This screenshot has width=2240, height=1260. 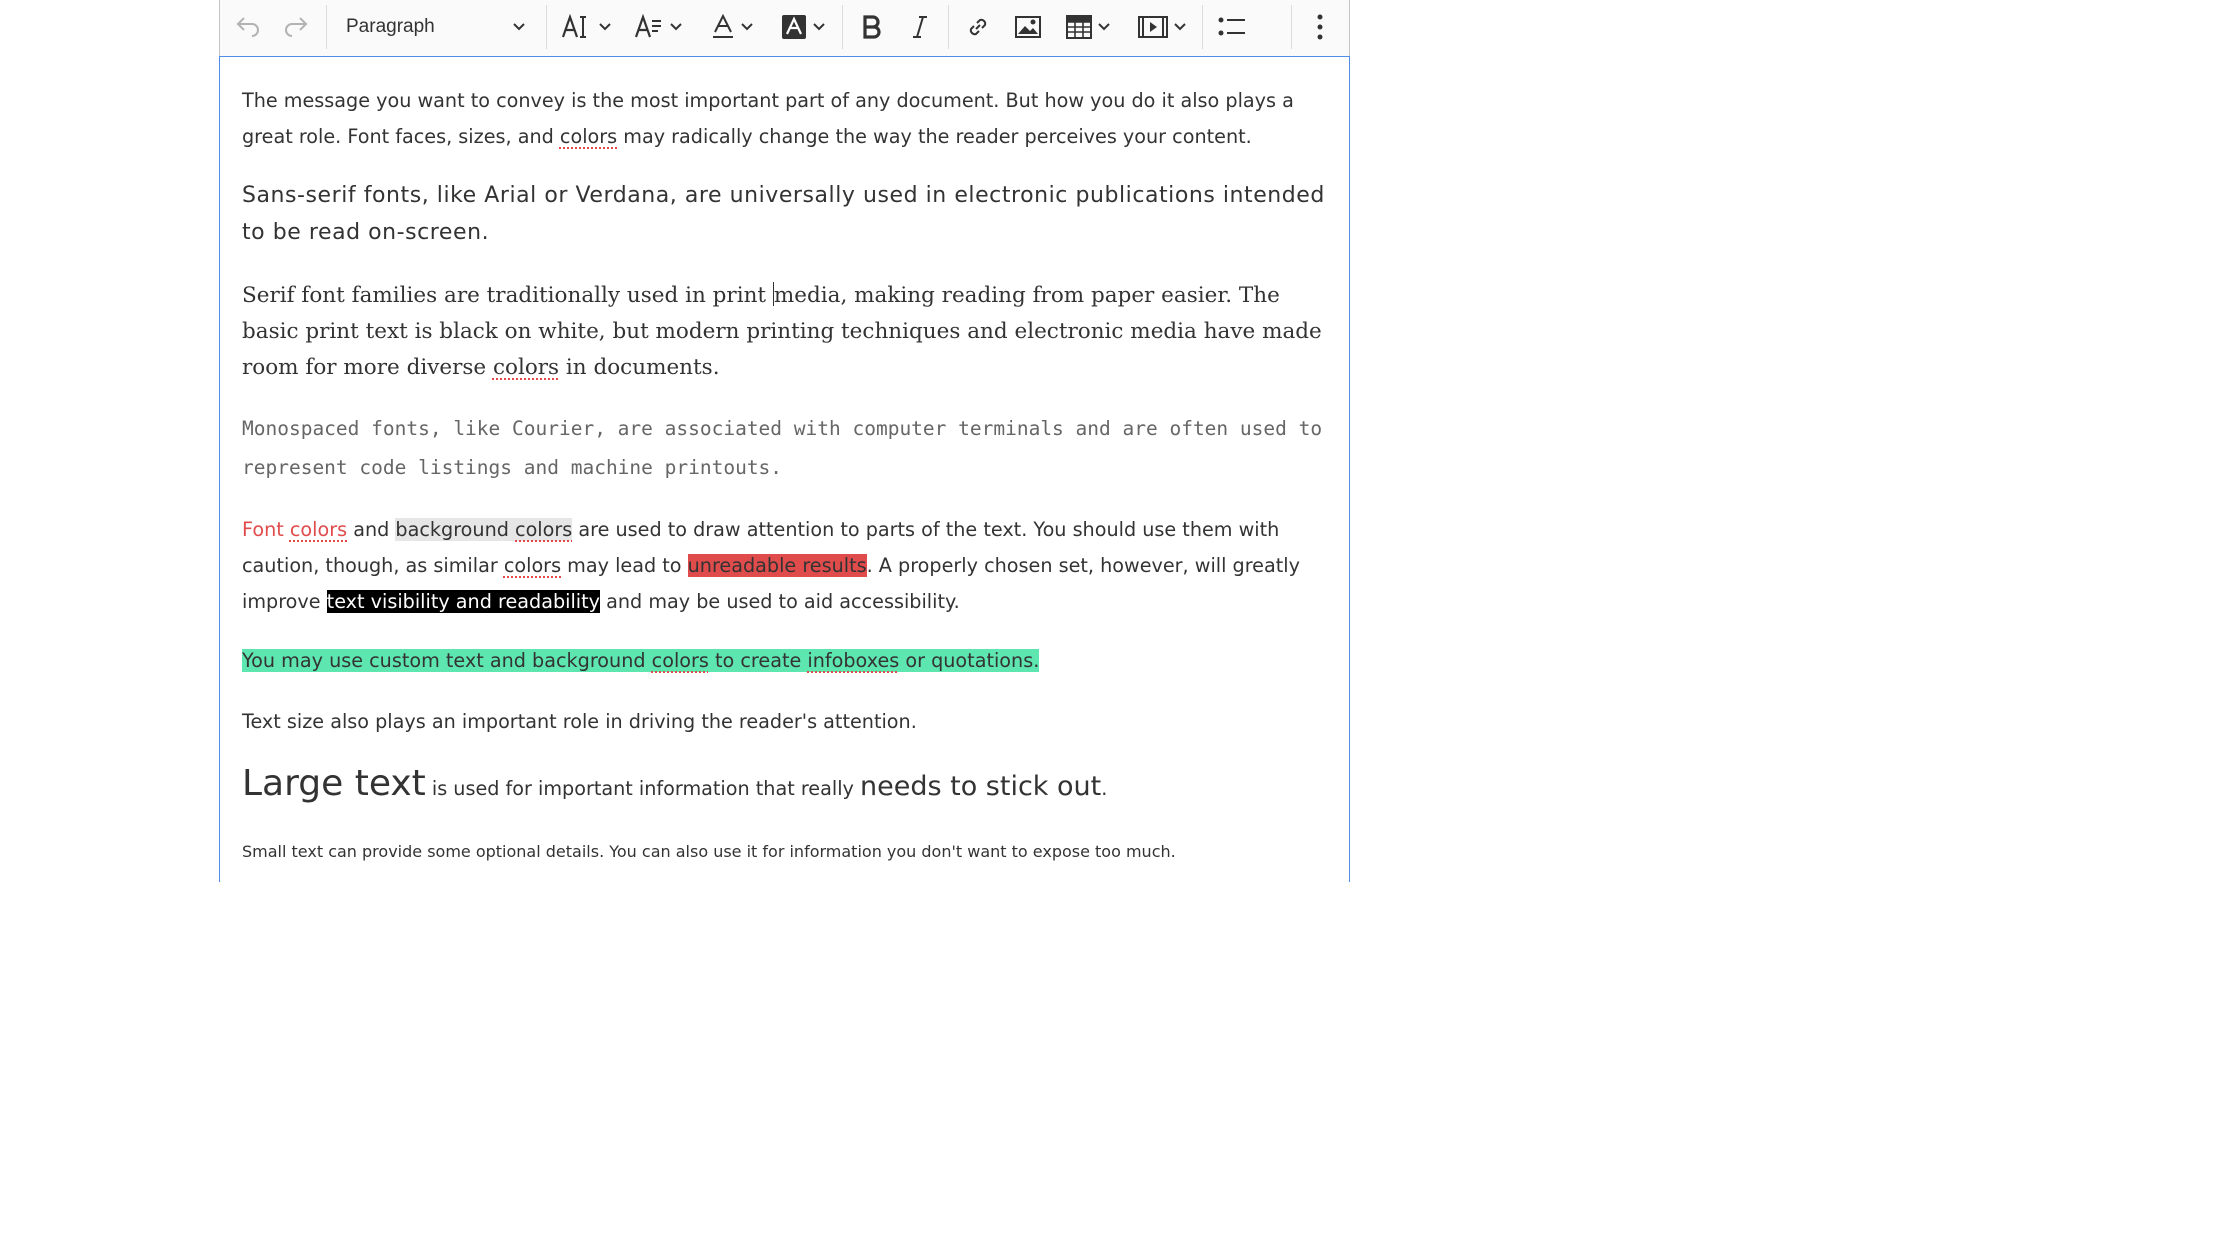 What do you see at coordinates (980, 786) in the screenshot?
I see `big-text: needs to stick out` at bounding box center [980, 786].